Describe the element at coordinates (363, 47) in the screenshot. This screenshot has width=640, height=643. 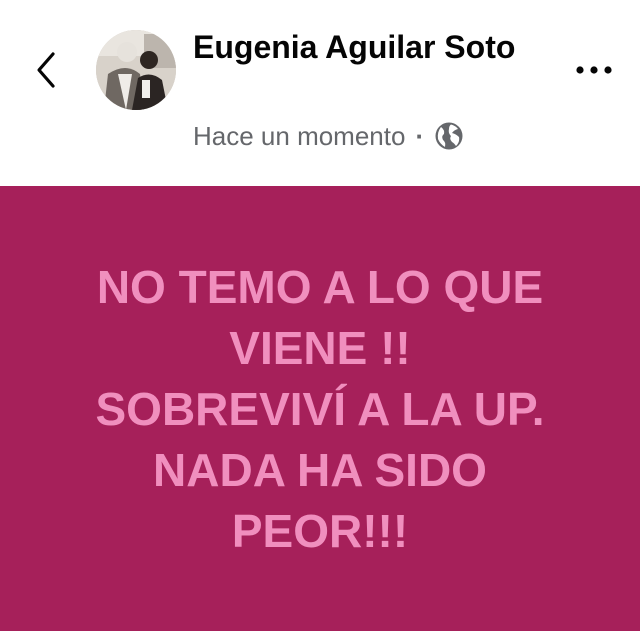
I see `author-name: Eugenia Aguilar Soto` at that location.